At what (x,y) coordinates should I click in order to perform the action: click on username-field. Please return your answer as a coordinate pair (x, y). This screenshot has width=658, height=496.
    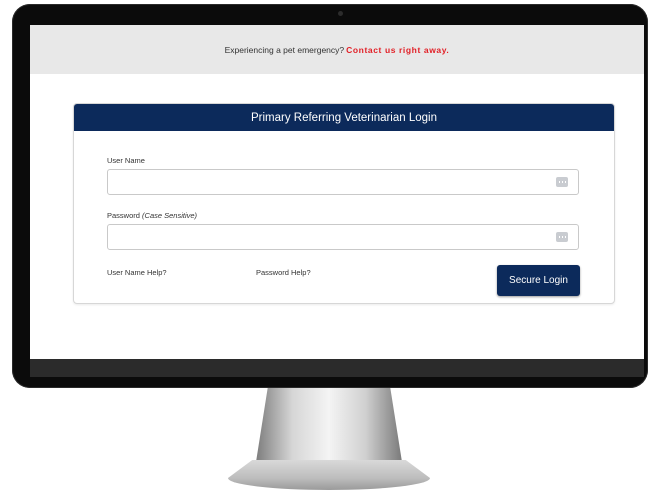
    Looking at the image, I should click on (343, 182).